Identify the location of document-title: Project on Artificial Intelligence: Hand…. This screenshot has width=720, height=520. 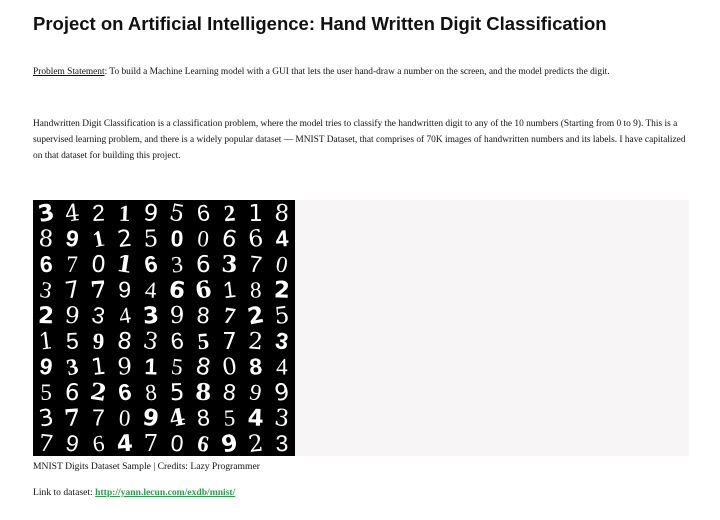
(320, 23).